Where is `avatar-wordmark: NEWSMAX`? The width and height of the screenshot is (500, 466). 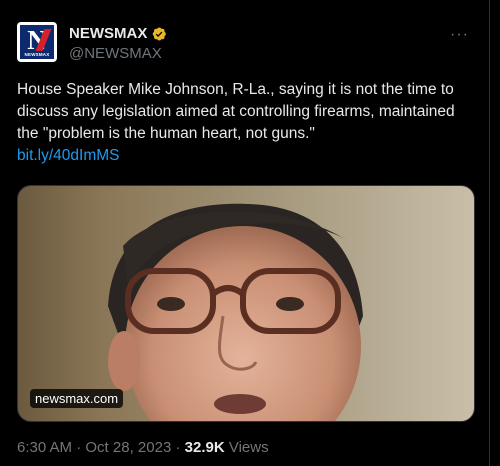 avatar-wordmark: NEWSMAX is located at coordinates (37, 54).